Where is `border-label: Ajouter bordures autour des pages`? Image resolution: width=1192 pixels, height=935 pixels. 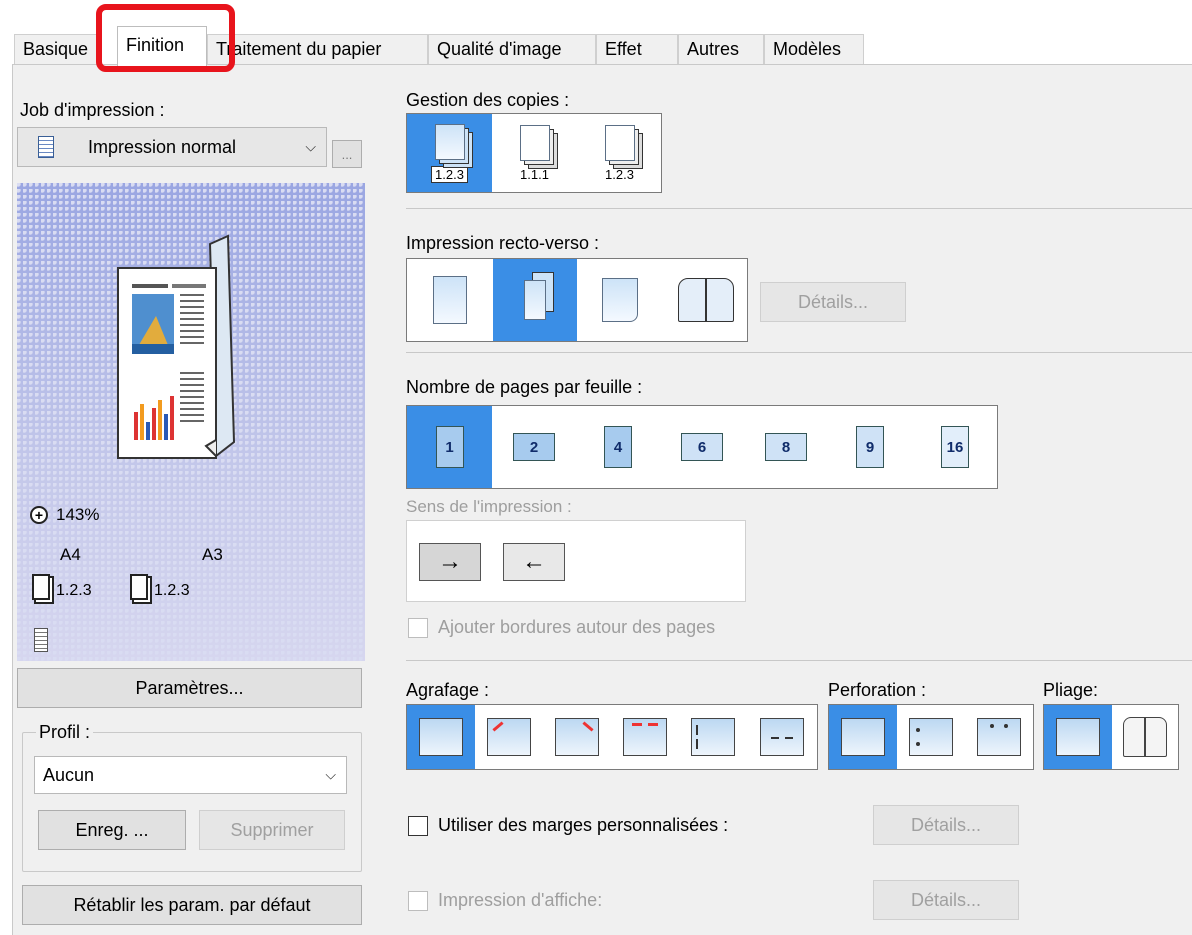 border-label: Ajouter bordures autour des pages is located at coordinates (577, 627).